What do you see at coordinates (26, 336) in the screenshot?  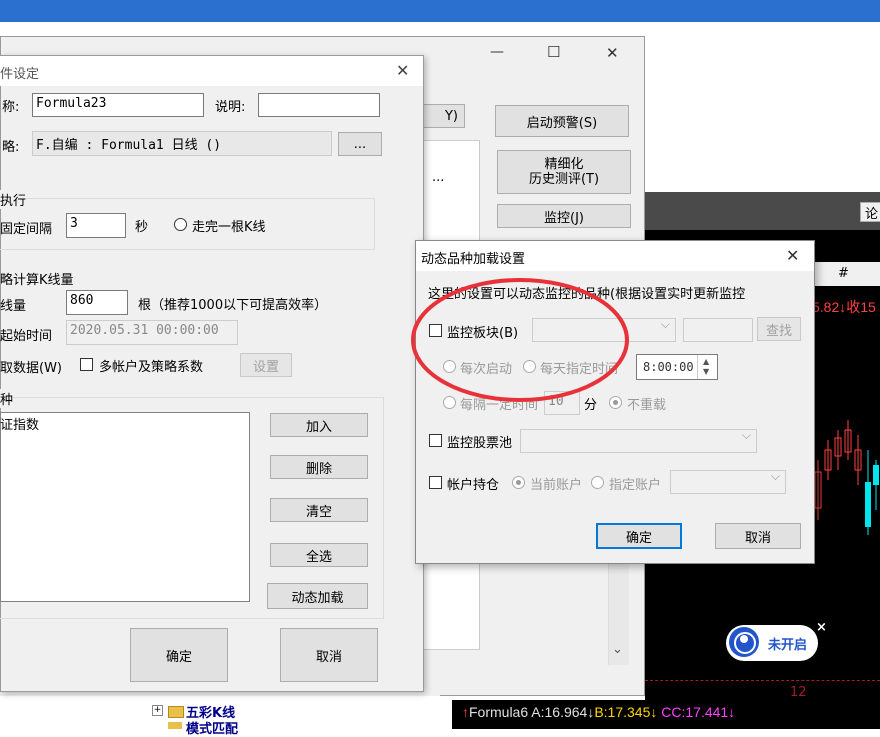 I see `start-time-label: 起始时间` at bounding box center [26, 336].